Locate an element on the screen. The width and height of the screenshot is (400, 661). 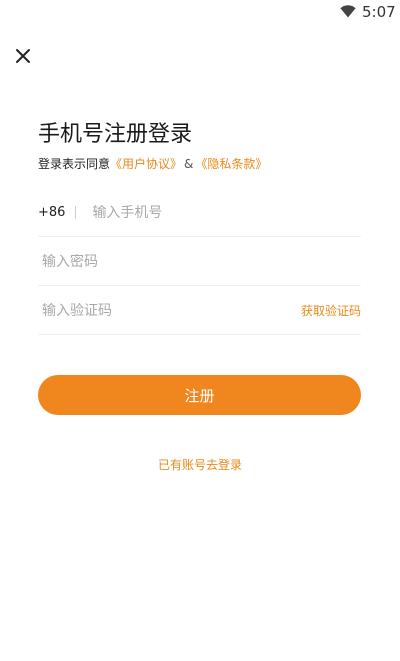
privacy-policy-link: 《隐私条款》 is located at coordinates (231, 164).